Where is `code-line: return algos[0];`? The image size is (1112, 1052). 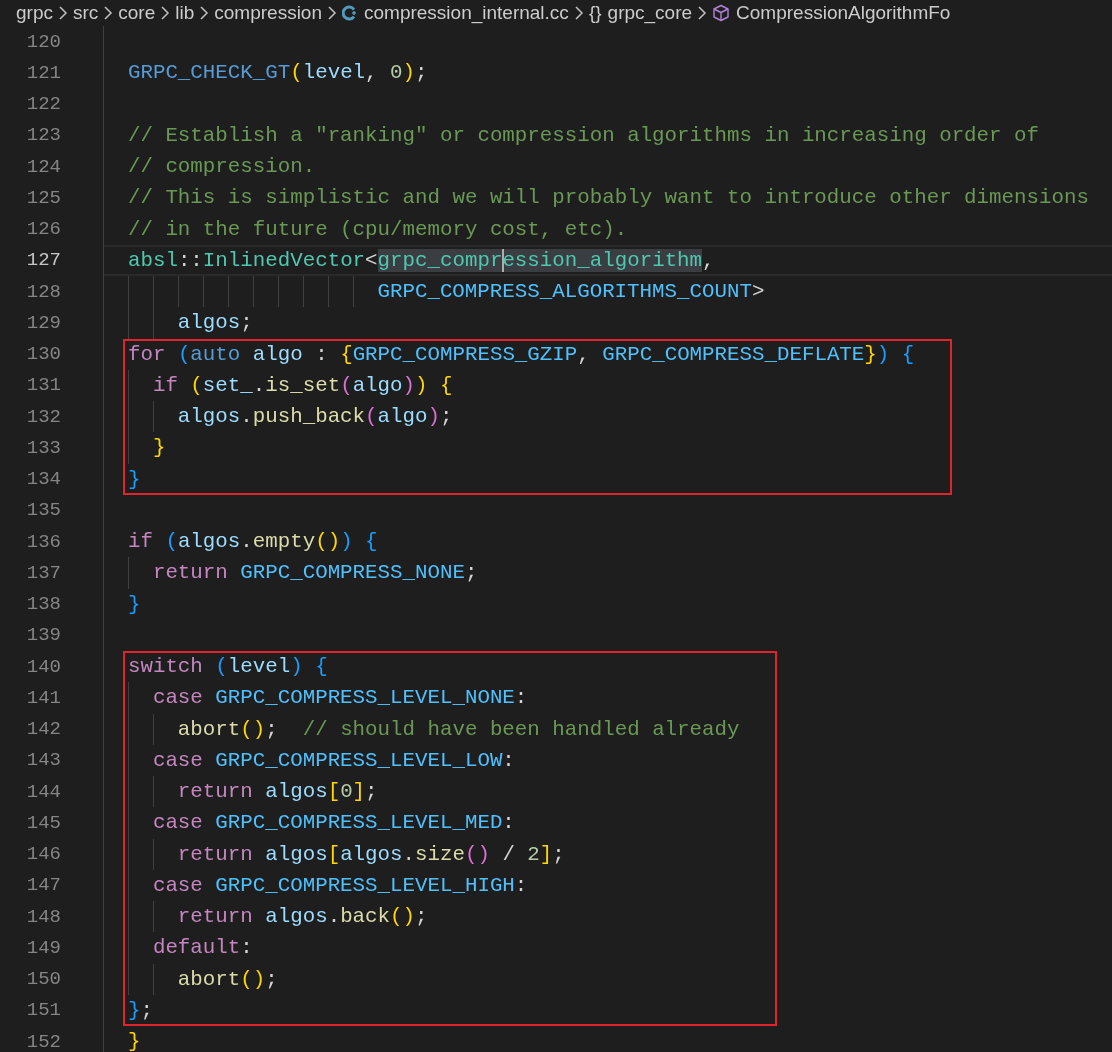
code-line: return algos[0]; is located at coordinates (277, 792).